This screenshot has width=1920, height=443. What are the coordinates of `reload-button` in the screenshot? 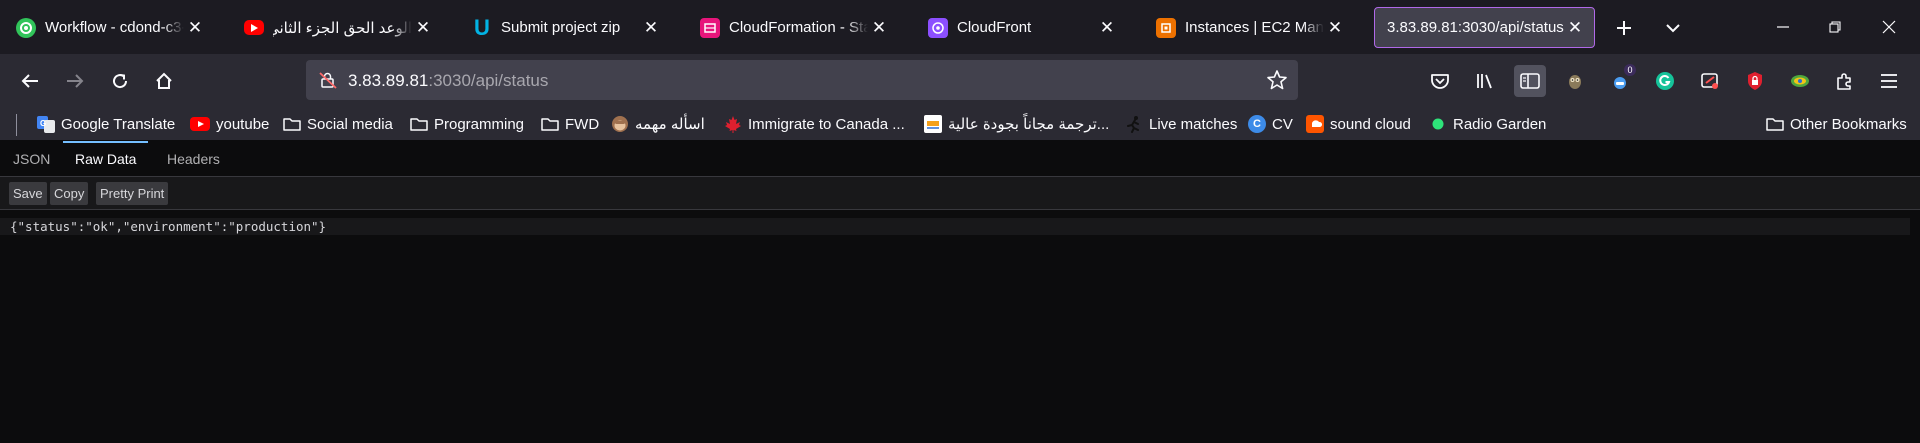 It's located at (120, 81).